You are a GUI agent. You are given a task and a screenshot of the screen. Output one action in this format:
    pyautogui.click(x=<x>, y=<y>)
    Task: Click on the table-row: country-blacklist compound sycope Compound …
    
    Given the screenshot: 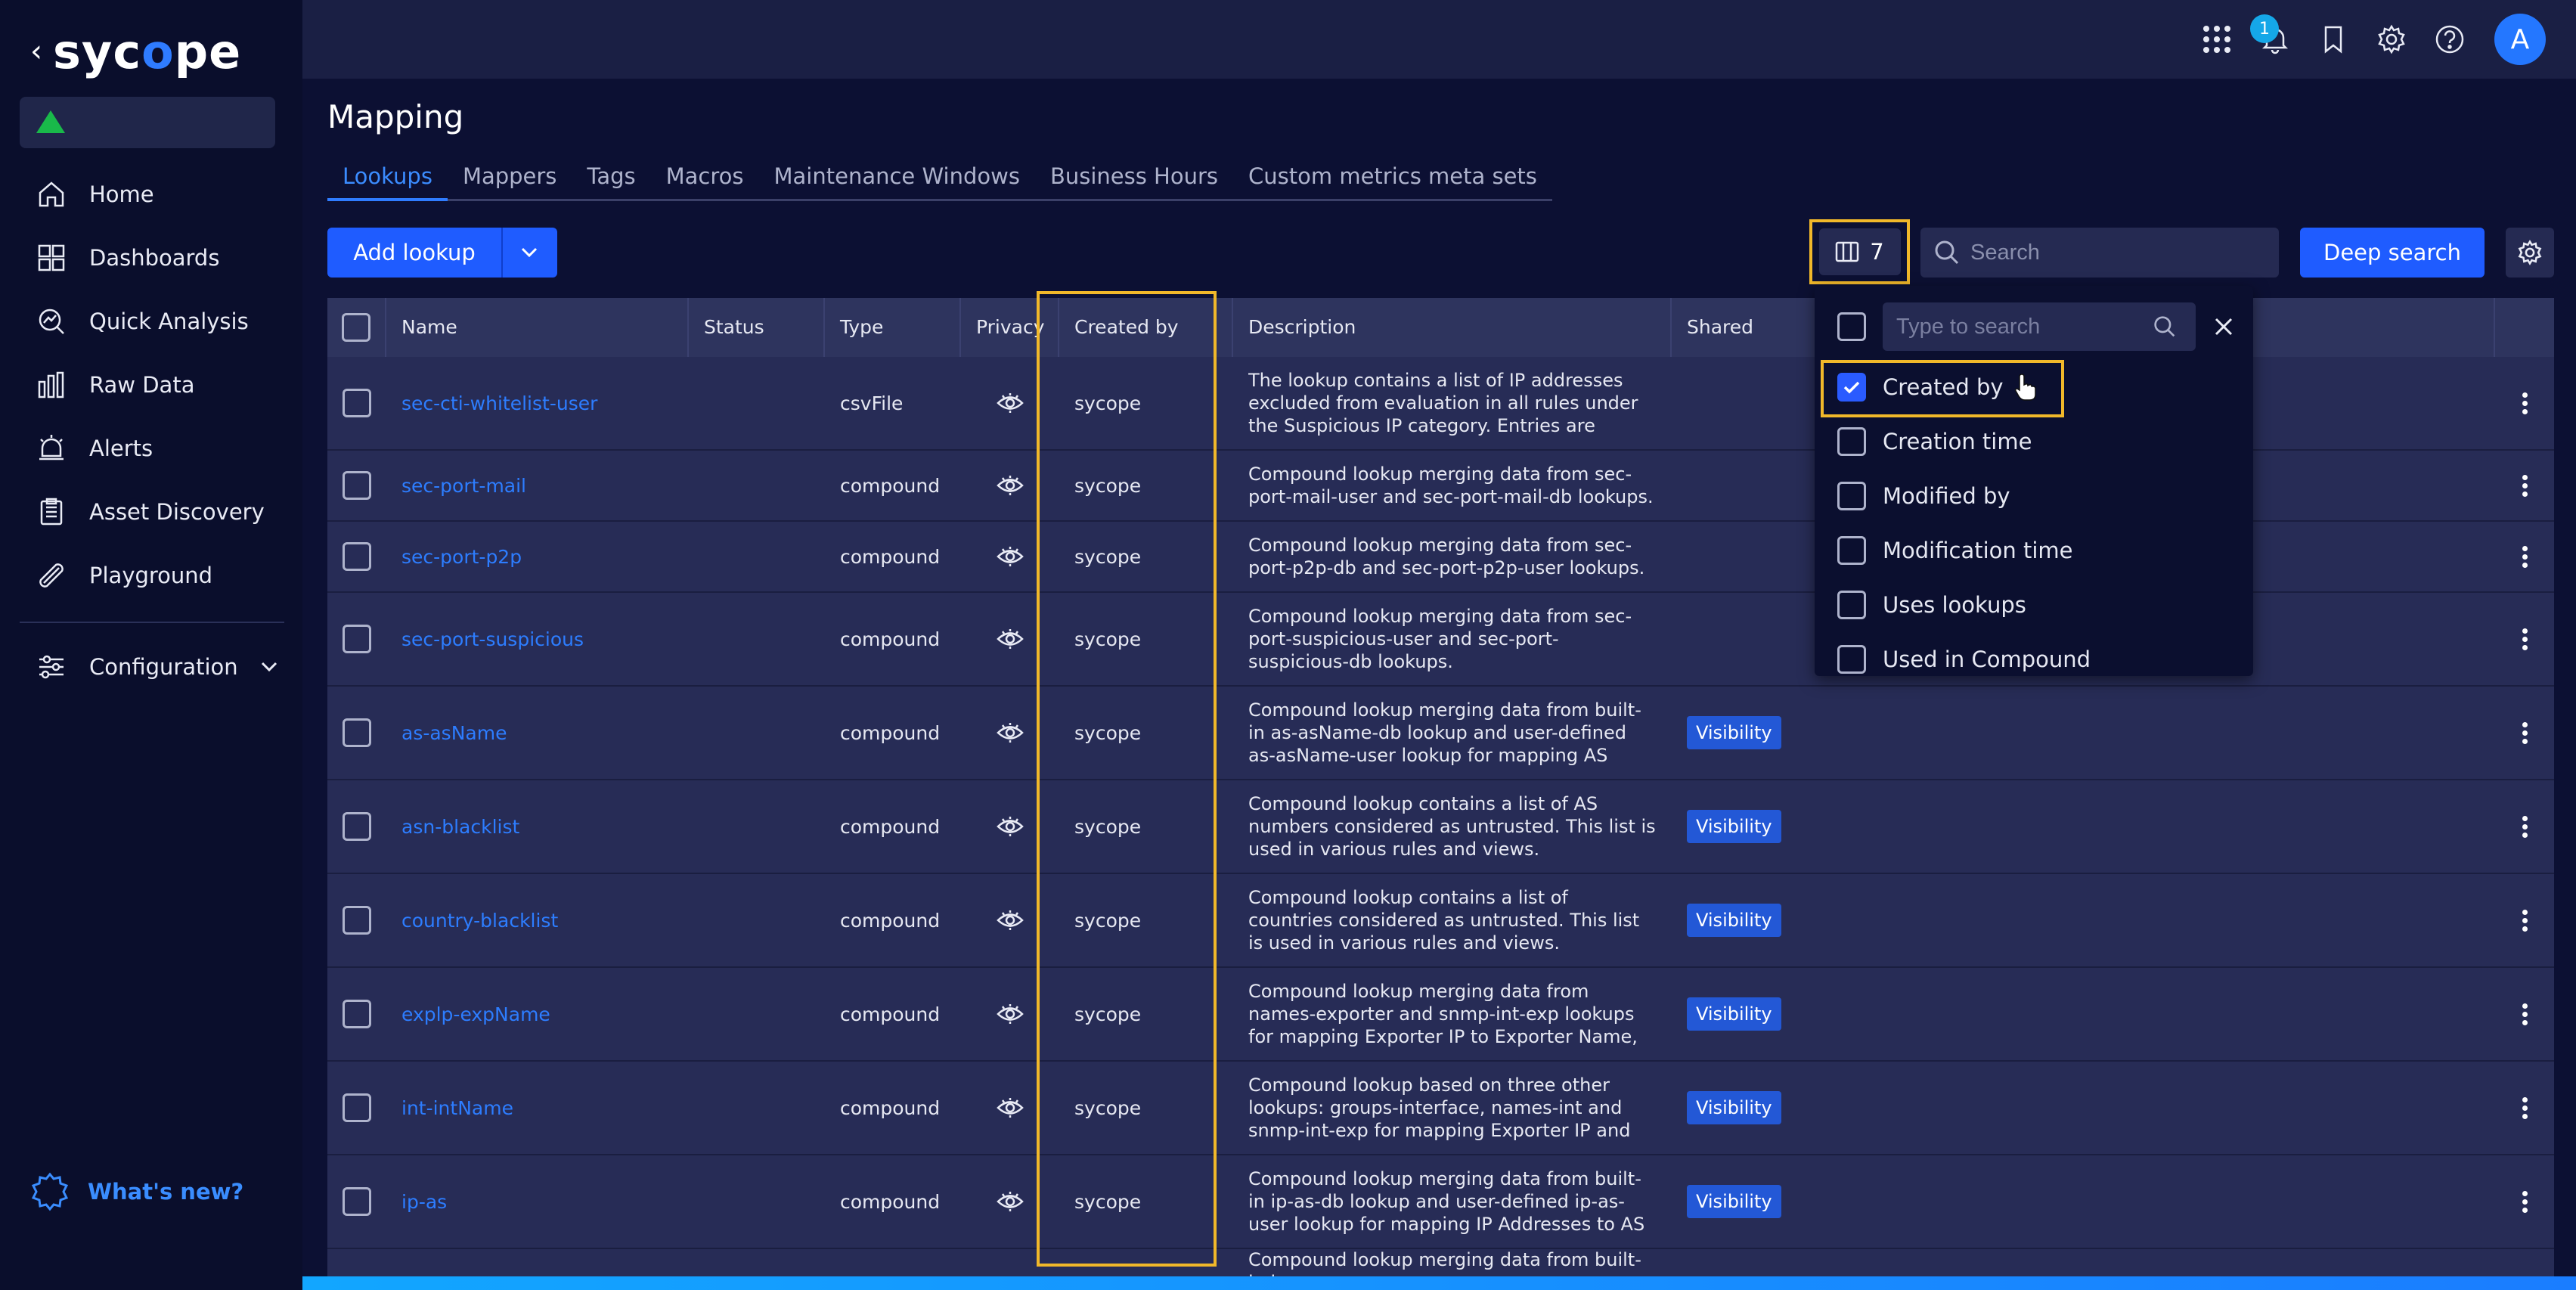 What is the action you would take?
    pyautogui.click(x=1440, y=921)
    